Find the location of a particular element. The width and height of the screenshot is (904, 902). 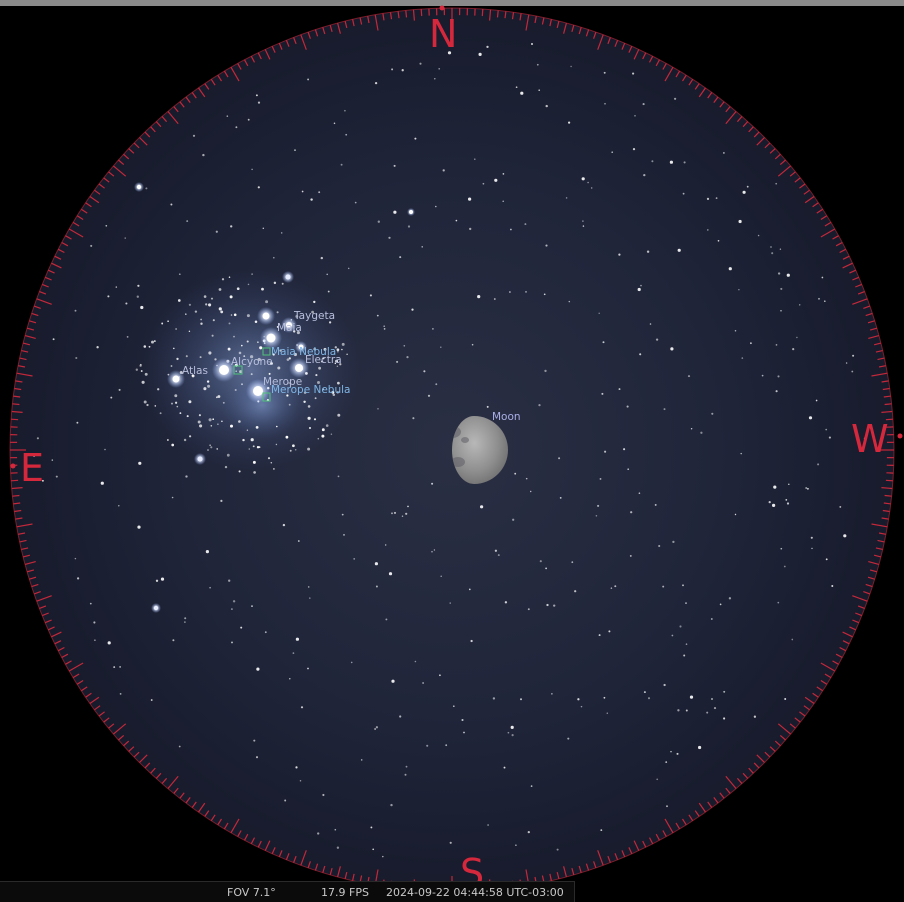

nebula-label-merope: Merope Nebula is located at coordinates (310, 390).